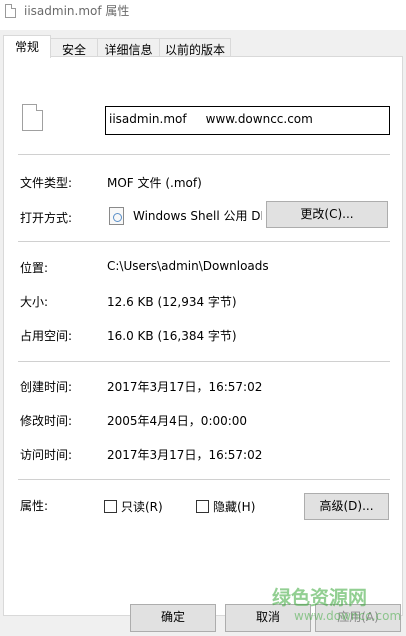  Describe the element at coordinates (116, 216) in the screenshot. I see `app-icon` at that location.